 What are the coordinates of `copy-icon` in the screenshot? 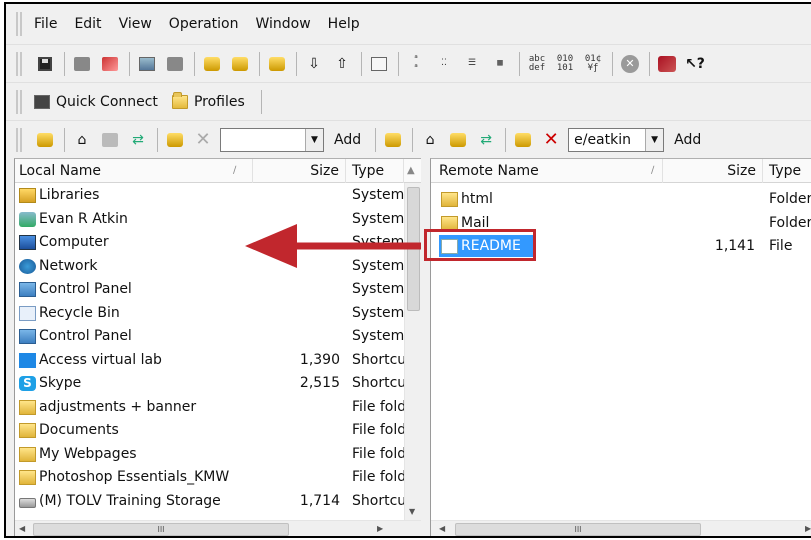 It's located at (147, 64).